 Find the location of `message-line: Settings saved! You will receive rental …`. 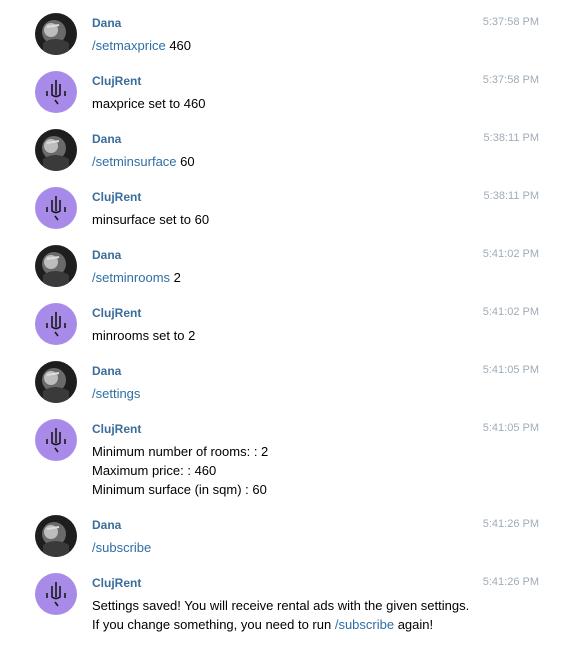

message-line: Settings saved! You will receive rental … is located at coordinates (281, 605).